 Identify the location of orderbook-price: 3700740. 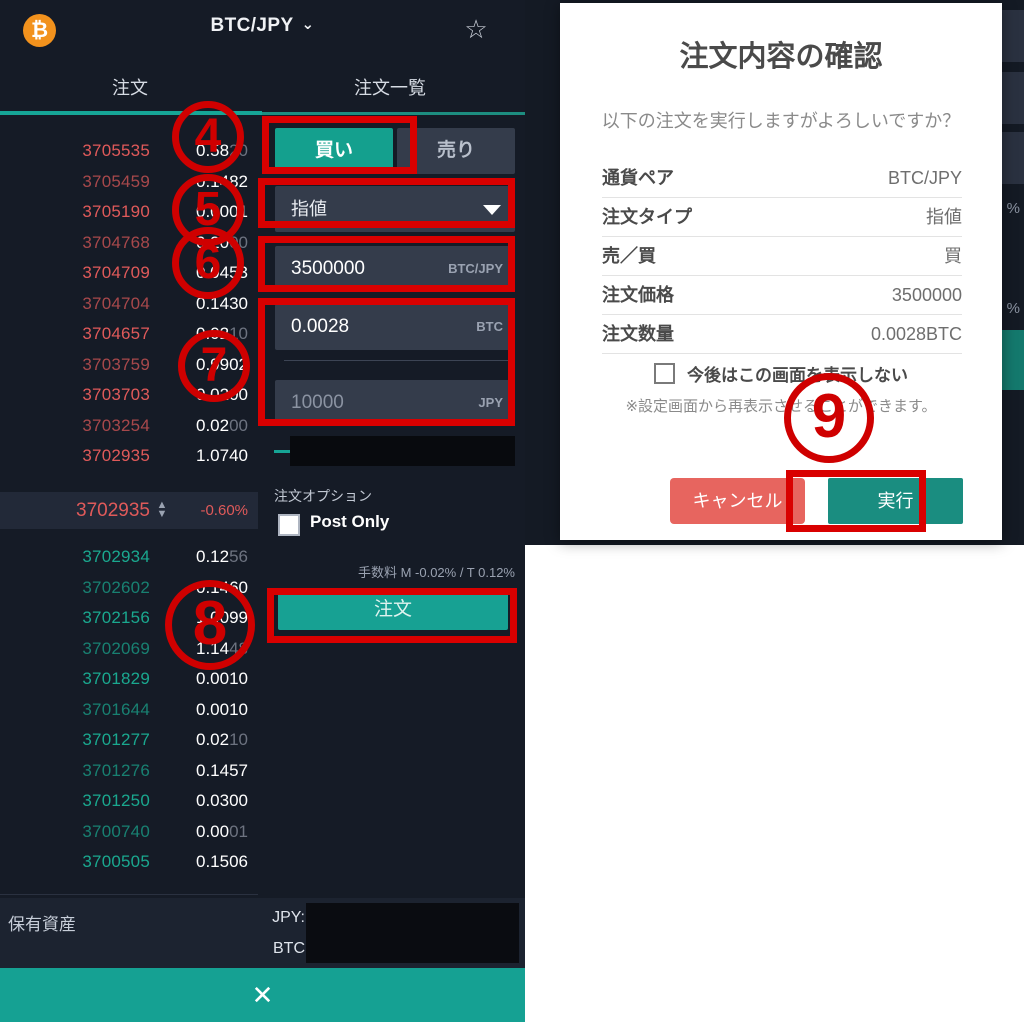
(116, 831).